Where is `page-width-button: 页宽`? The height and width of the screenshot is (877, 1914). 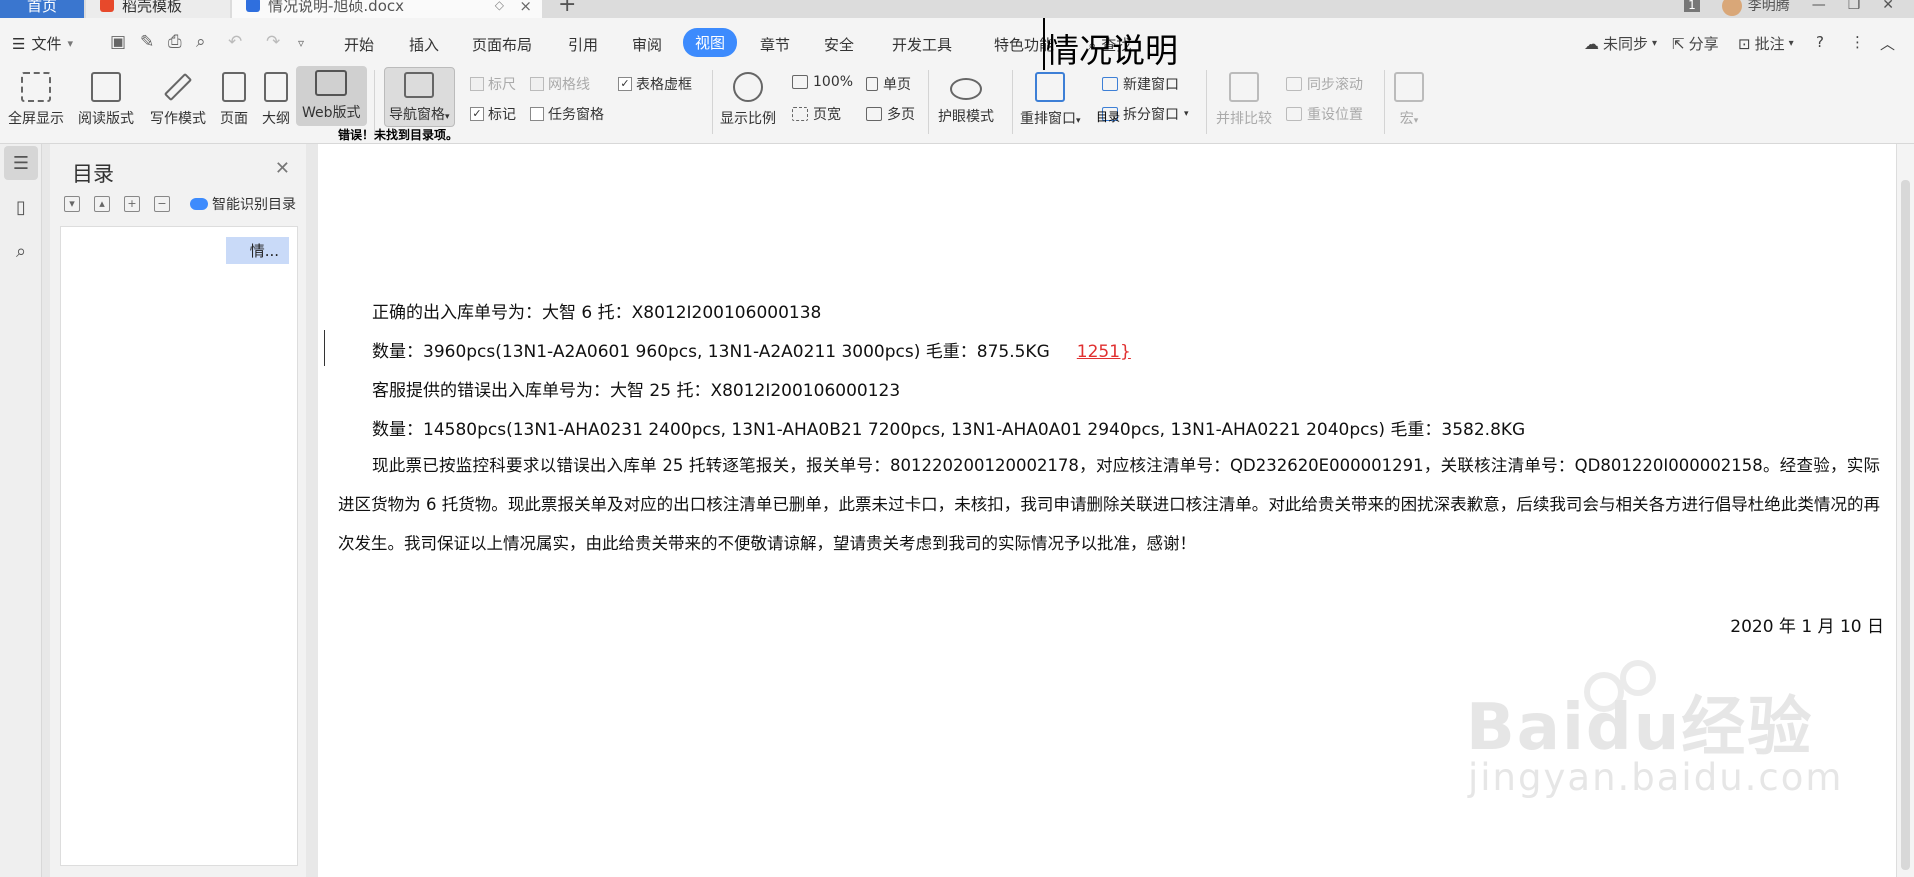 page-width-button: 页宽 is located at coordinates (816, 114).